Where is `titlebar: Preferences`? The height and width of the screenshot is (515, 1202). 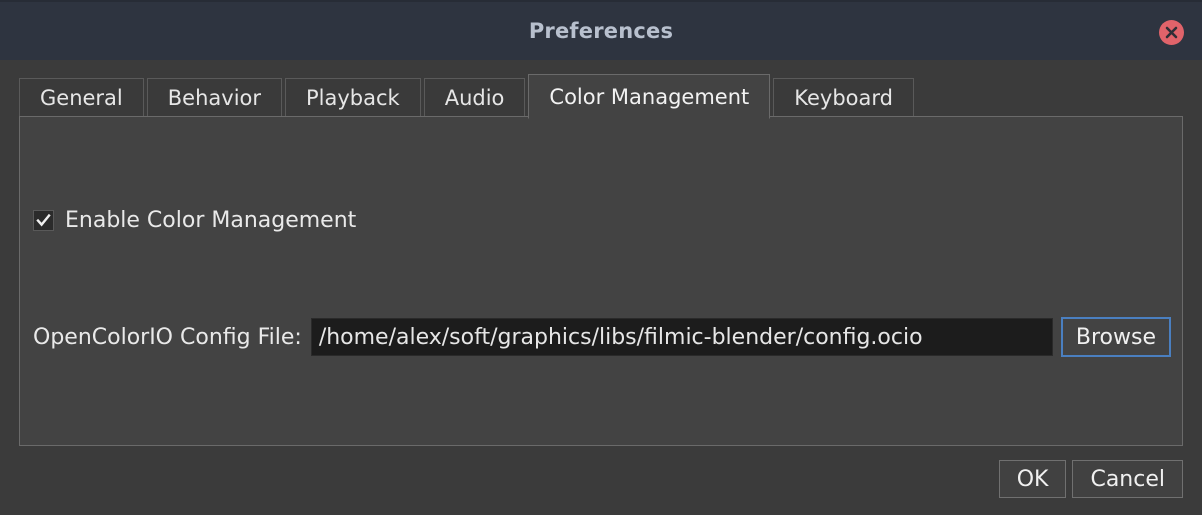
titlebar: Preferences is located at coordinates (601, 30).